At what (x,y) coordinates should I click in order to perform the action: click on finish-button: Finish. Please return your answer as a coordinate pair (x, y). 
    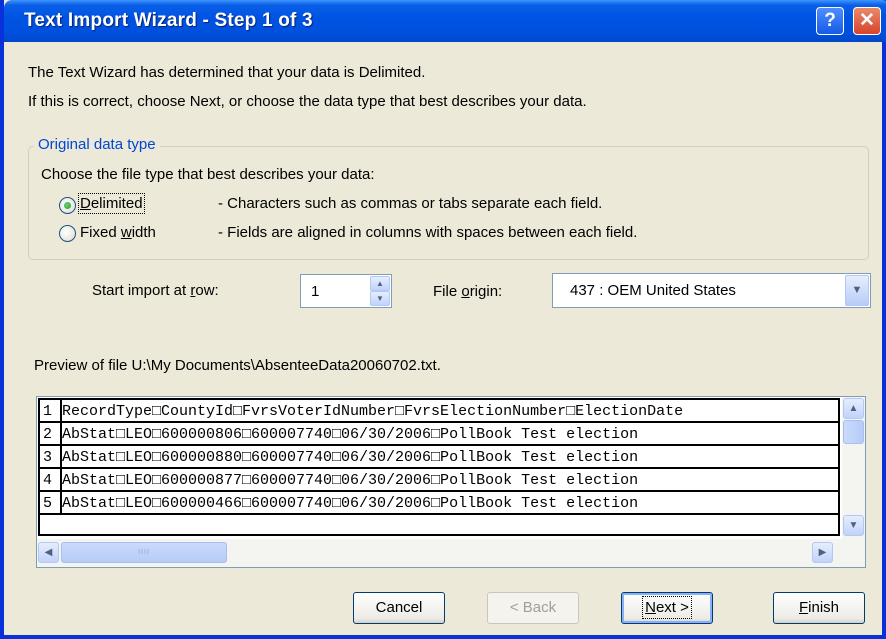
    Looking at the image, I should click on (819, 608).